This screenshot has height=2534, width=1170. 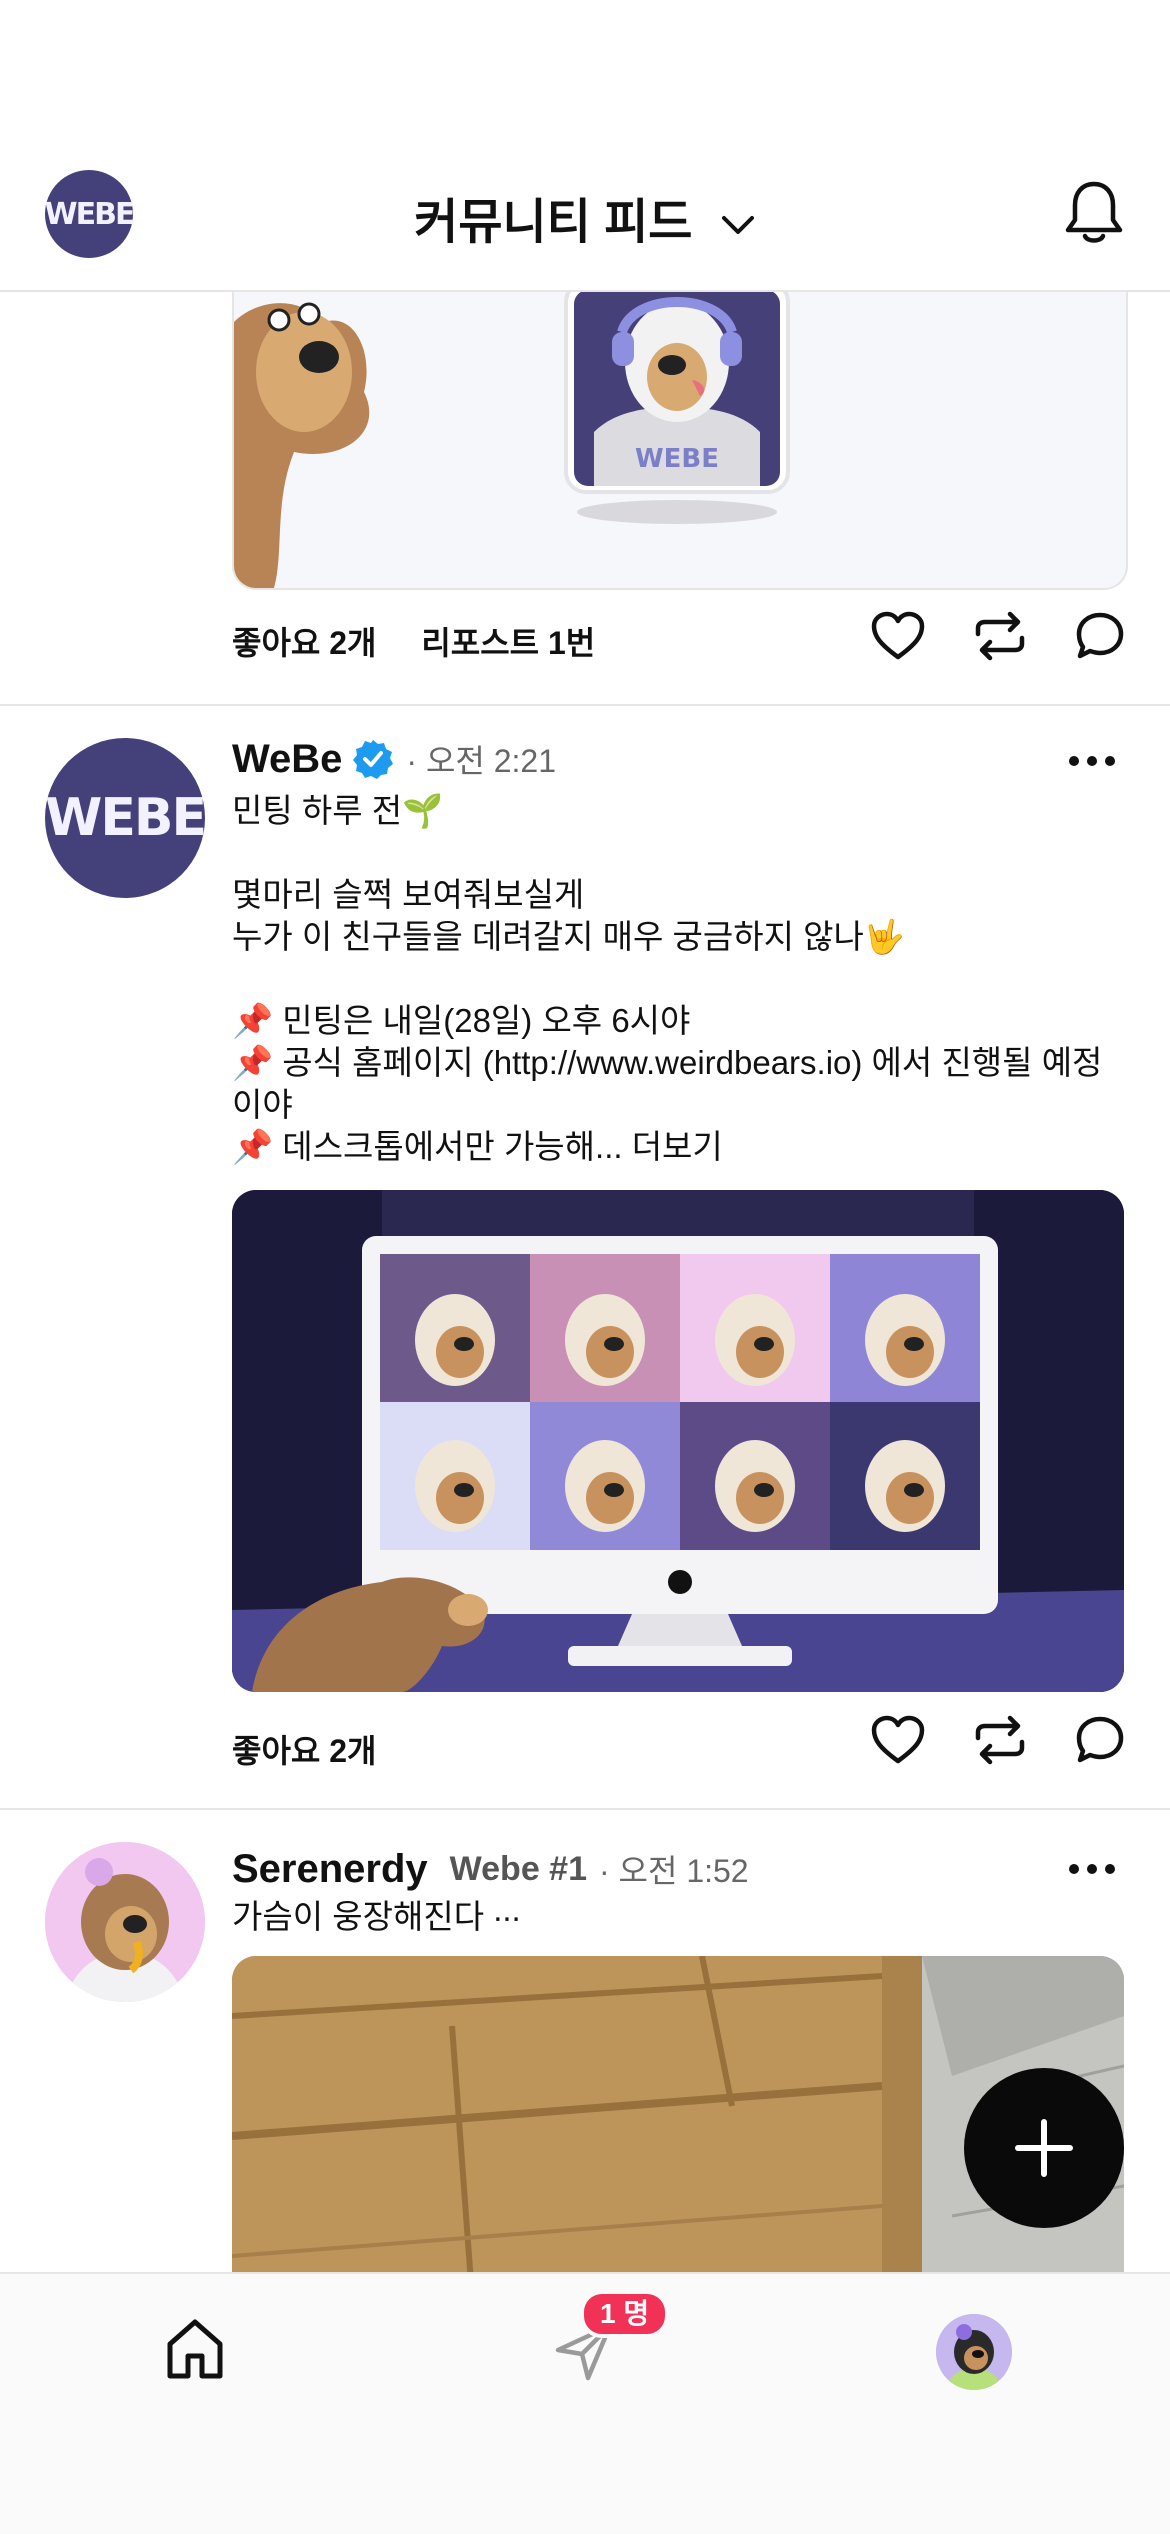 I want to click on bear-avatar-image, so click(x=125, y=1922).